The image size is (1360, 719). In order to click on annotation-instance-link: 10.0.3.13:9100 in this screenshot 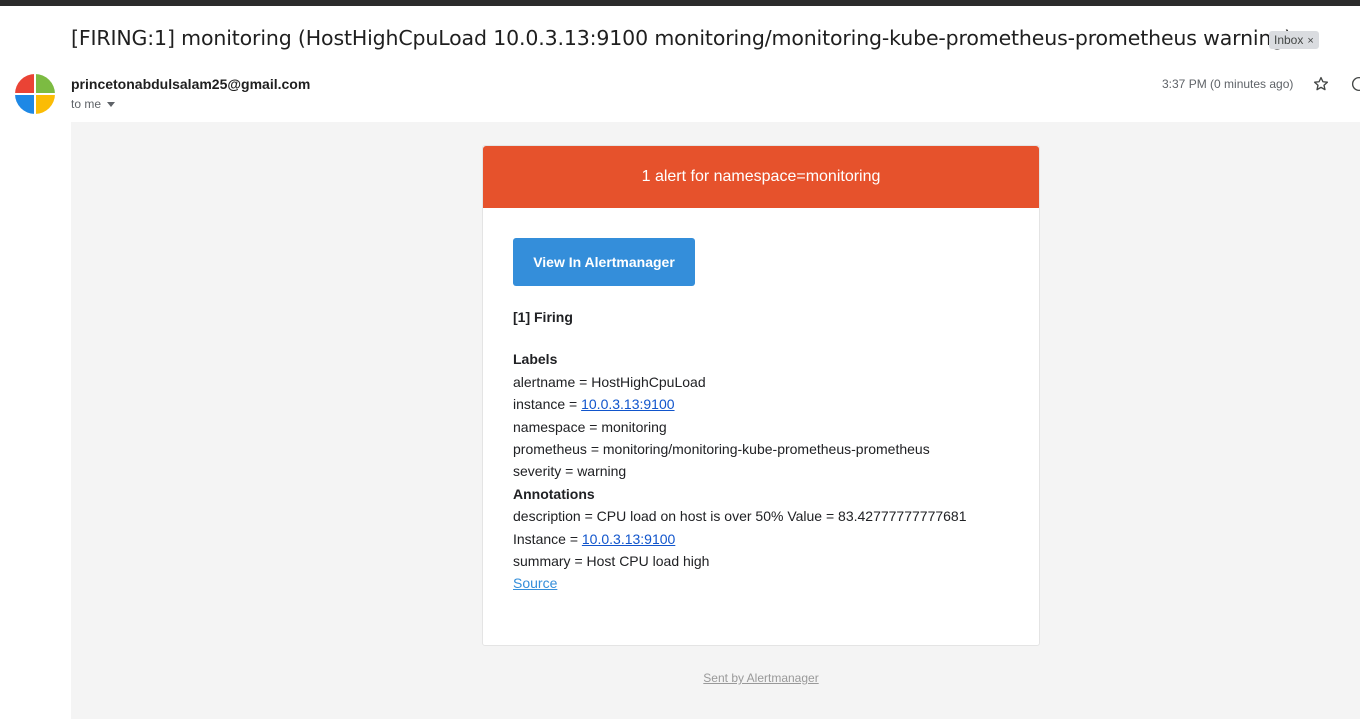, I will do `click(628, 539)`.